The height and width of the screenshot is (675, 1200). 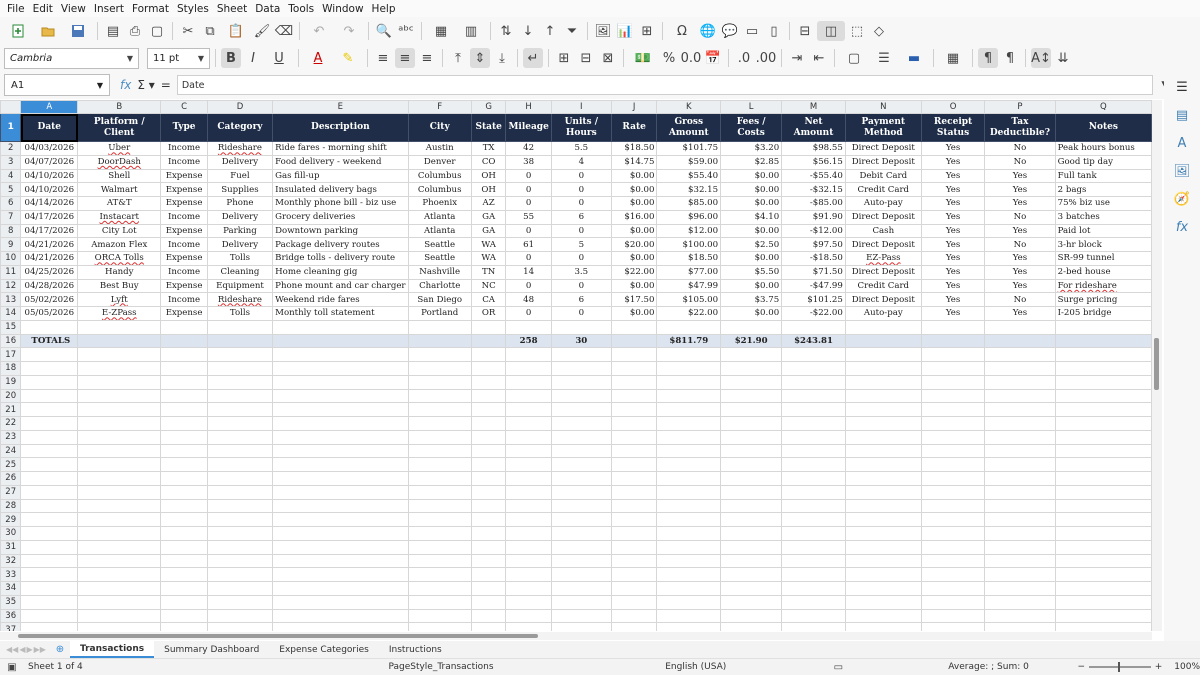 I want to click on table-cell: AZ, so click(x=488, y=203).